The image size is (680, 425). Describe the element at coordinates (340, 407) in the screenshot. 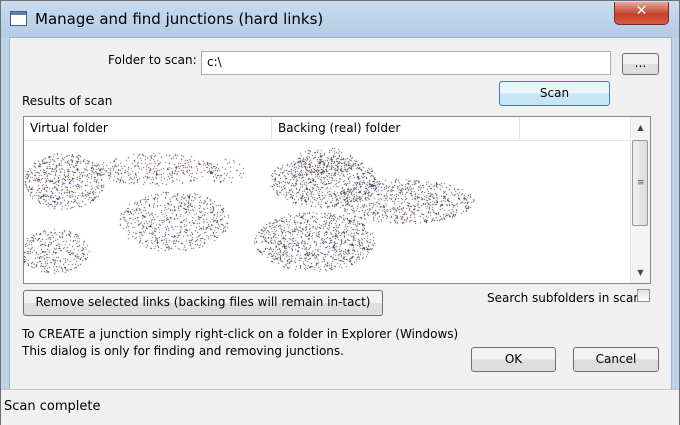

I see `status-bar: Scan complete` at that location.